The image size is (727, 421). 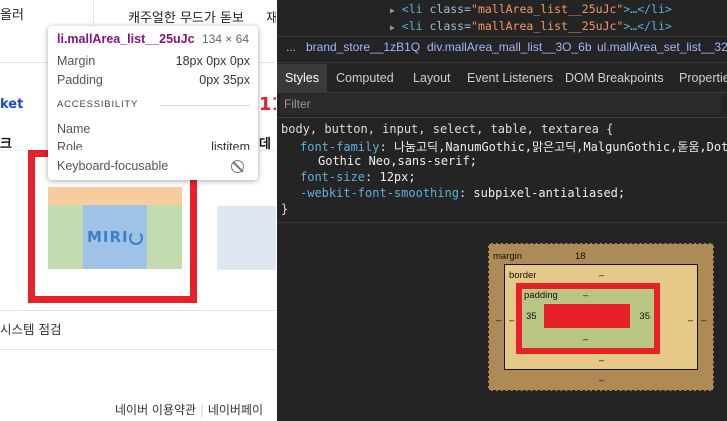 What do you see at coordinates (74, 129) in the screenshot?
I see `tooltip-name-label: Name` at bounding box center [74, 129].